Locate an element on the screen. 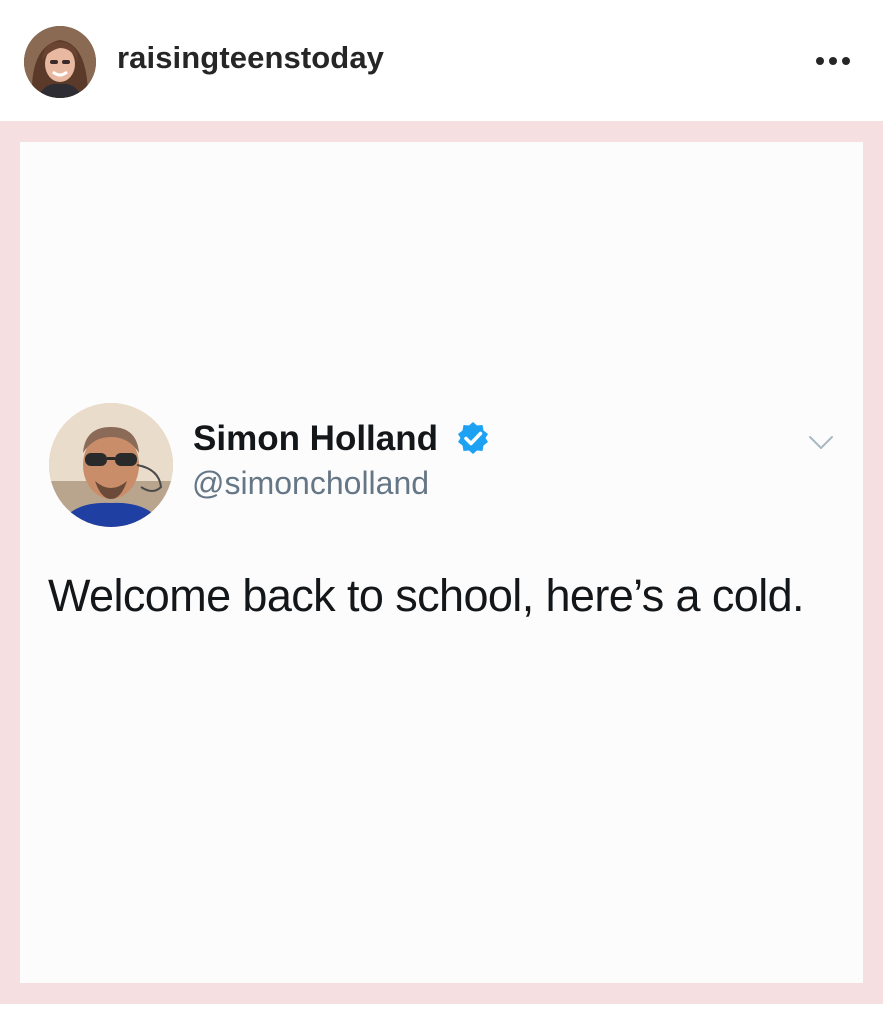  tweet-display-name: Simon Holland is located at coordinates (315, 439).